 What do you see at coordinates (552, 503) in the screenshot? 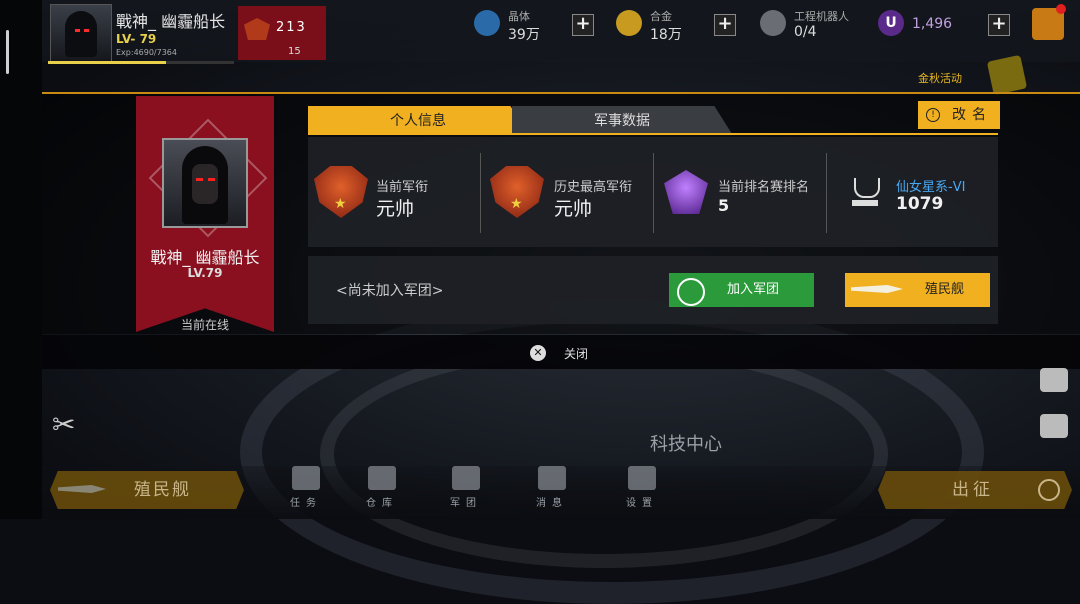
I see `nav-label: 消息` at bounding box center [552, 503].